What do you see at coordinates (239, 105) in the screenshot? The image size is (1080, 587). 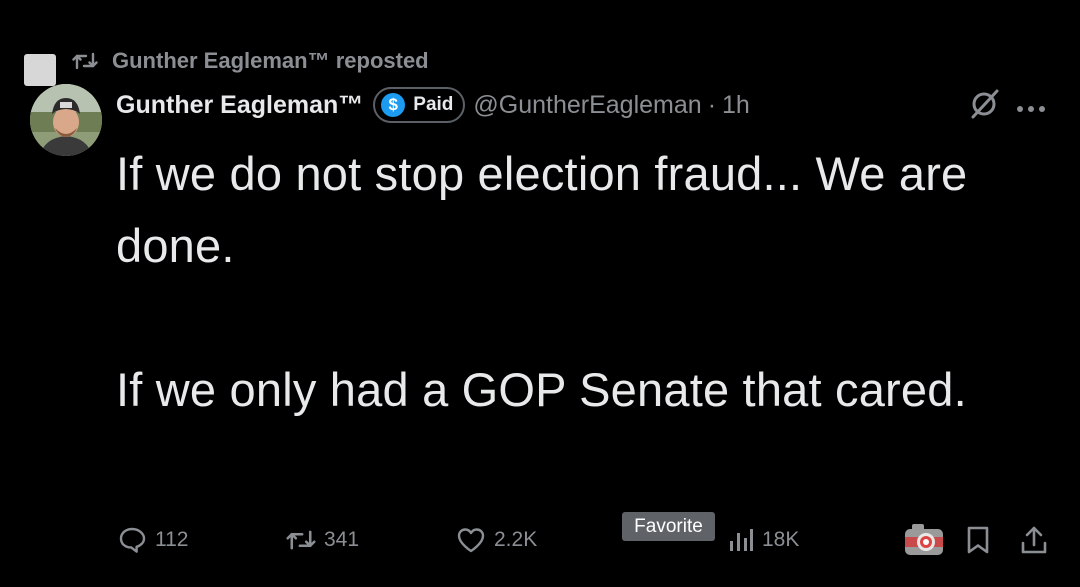 I see `author-name: Gunther Eagleman™` at bounding box center [239, 105].